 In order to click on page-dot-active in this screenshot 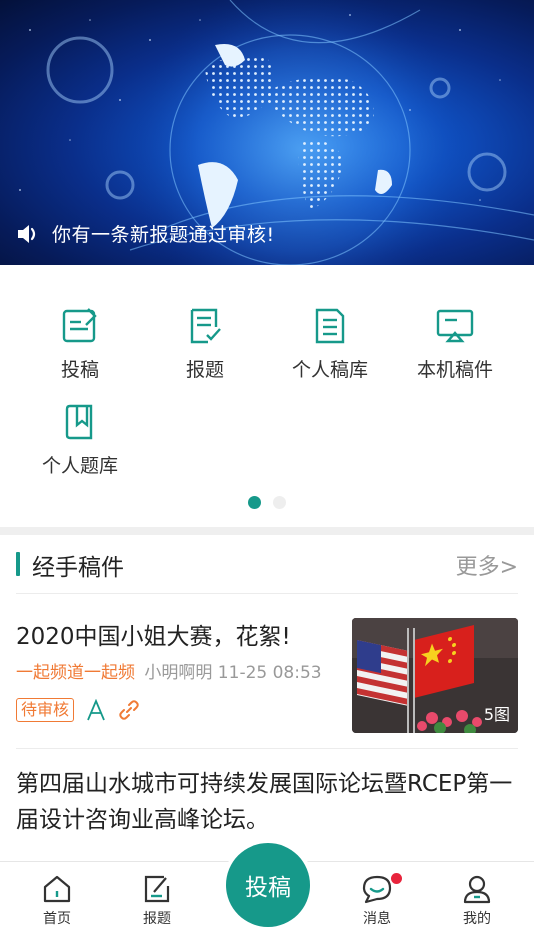, I will do `click(254, 502)`.